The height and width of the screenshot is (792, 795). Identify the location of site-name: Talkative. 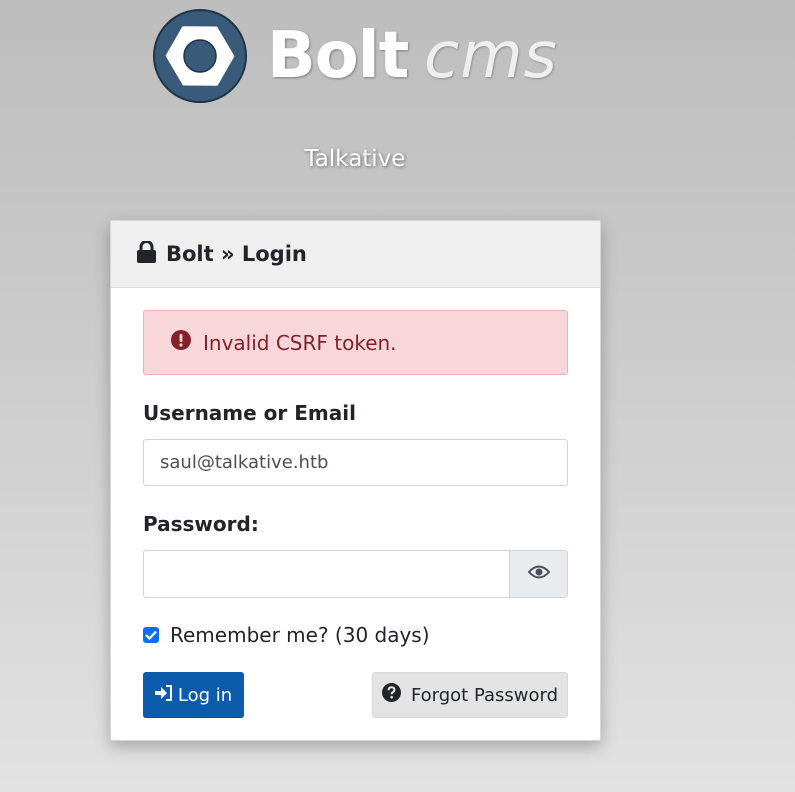
(355, 159).